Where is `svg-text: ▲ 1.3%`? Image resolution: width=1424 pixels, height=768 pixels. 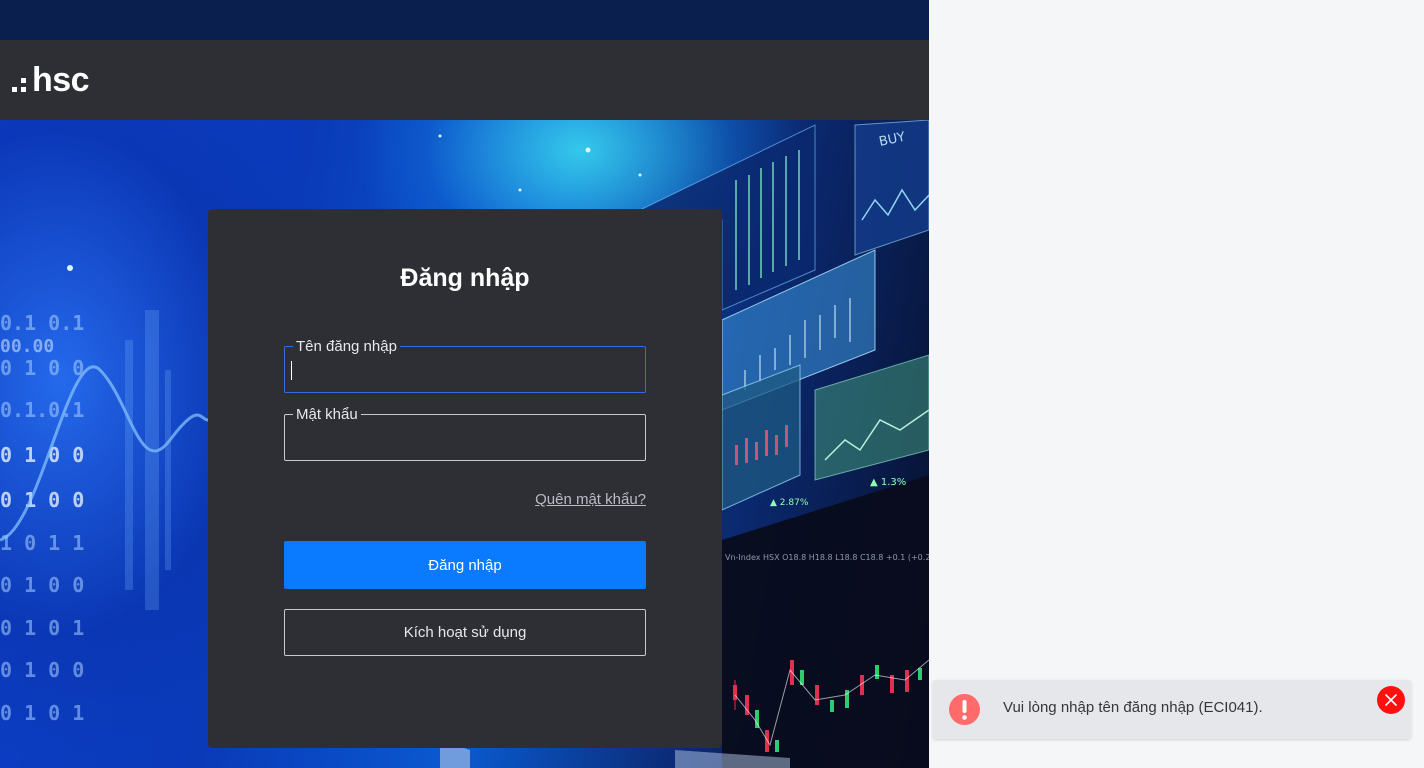
svg-text: ▲ 1.3% is located at coordinates (888, 482).